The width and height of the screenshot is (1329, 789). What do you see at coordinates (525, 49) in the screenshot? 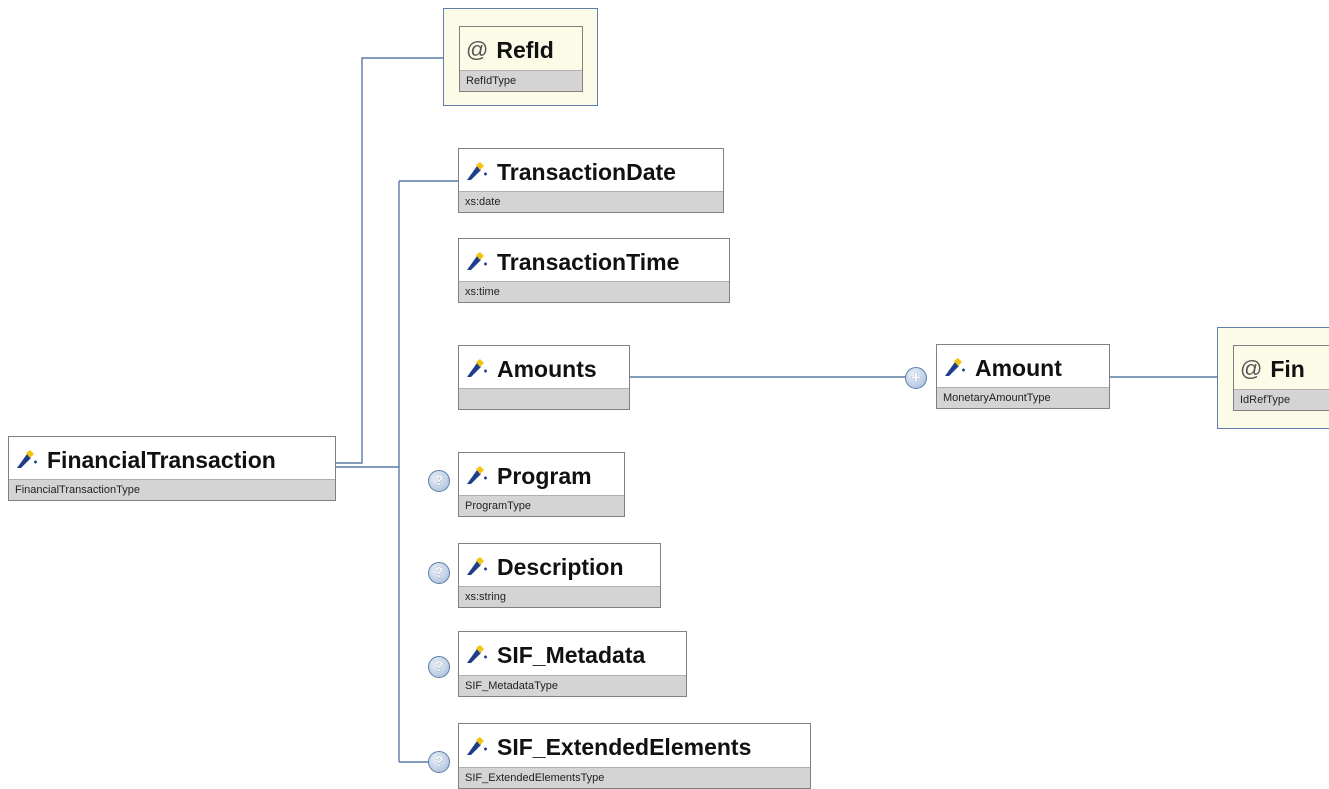
I see `refid-attribute-name: RefId` at bounding box center [525, 49].